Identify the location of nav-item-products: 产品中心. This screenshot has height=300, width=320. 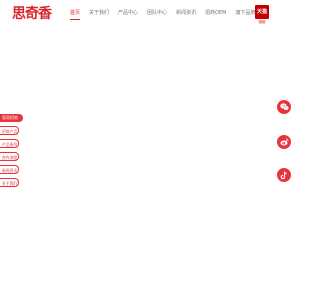
(128, 13).